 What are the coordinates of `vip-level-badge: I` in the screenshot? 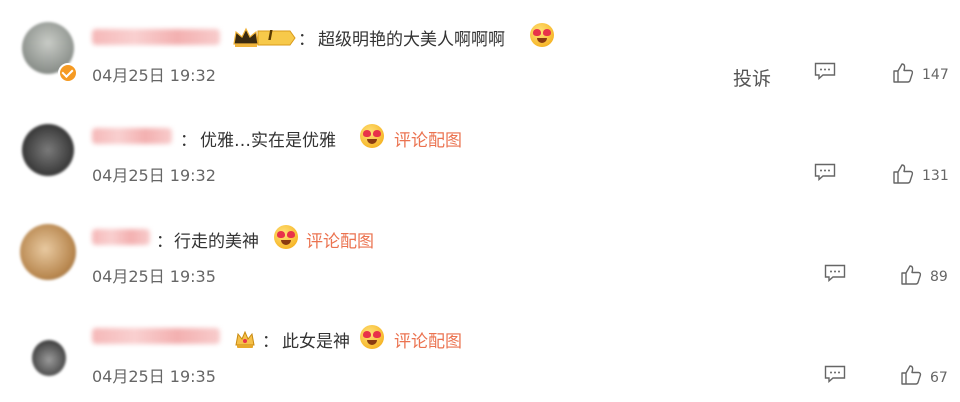 It's located at (270, 36).